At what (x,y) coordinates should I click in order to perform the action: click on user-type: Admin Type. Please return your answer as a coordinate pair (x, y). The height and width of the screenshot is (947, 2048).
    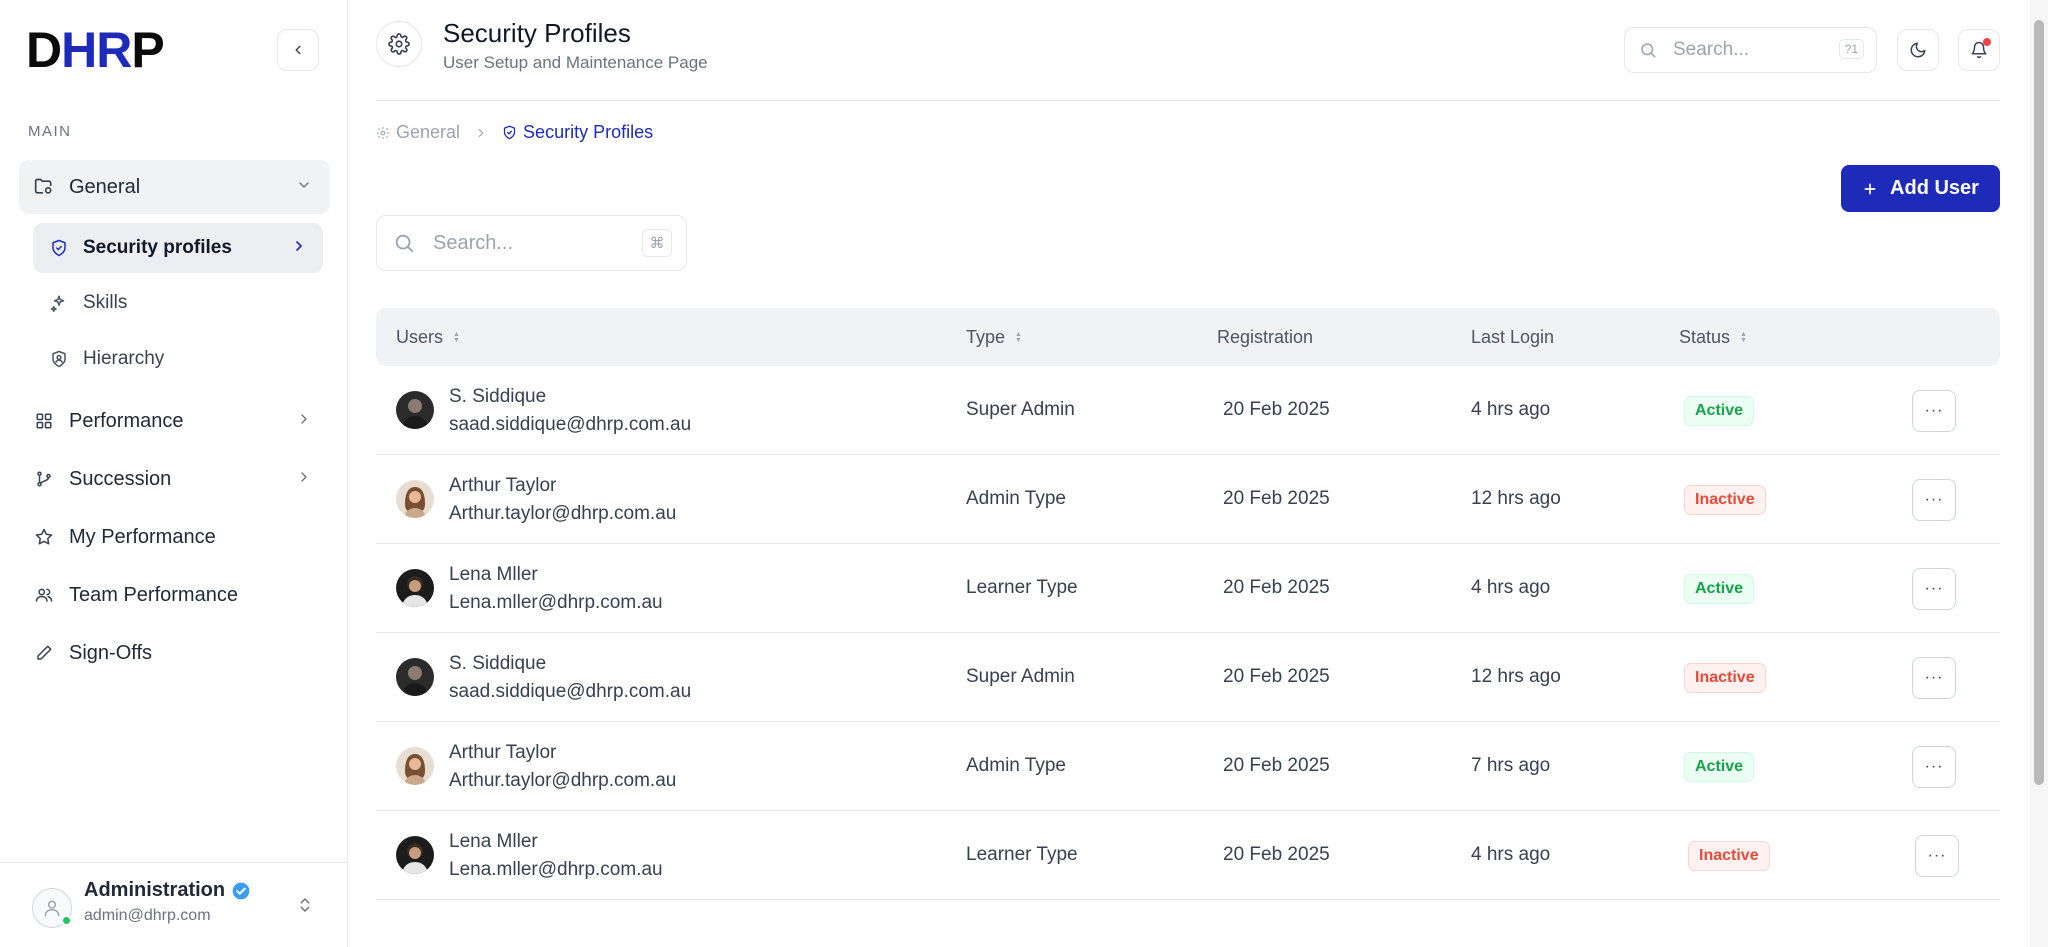
    Looking at the image, I should click on (1016, 498).